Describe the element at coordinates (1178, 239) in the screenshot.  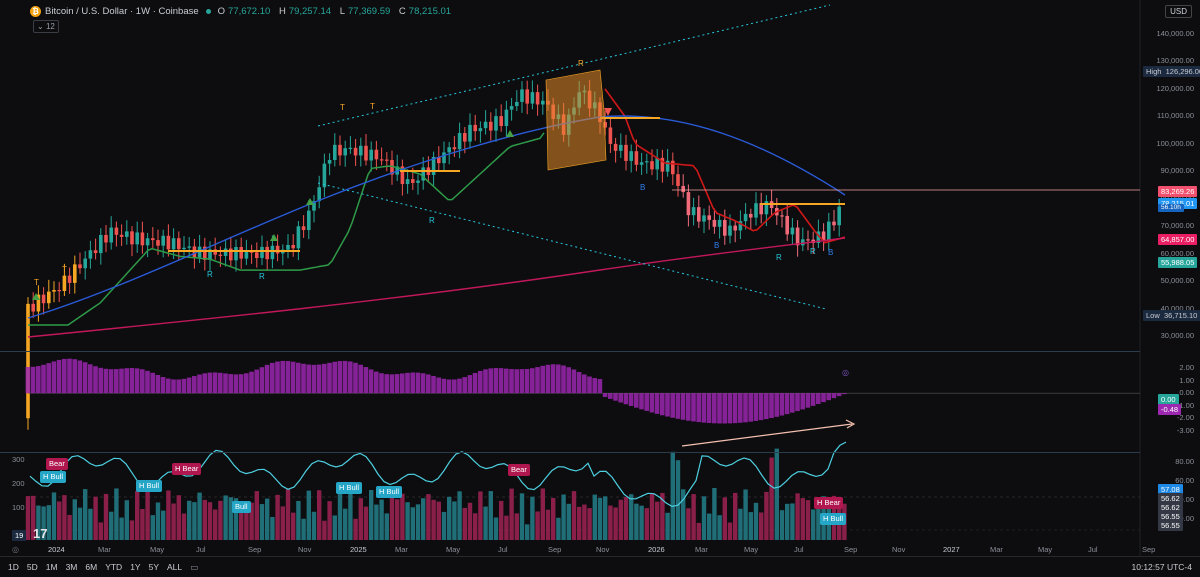
I see `price-tag: 64,857.00` at that location.